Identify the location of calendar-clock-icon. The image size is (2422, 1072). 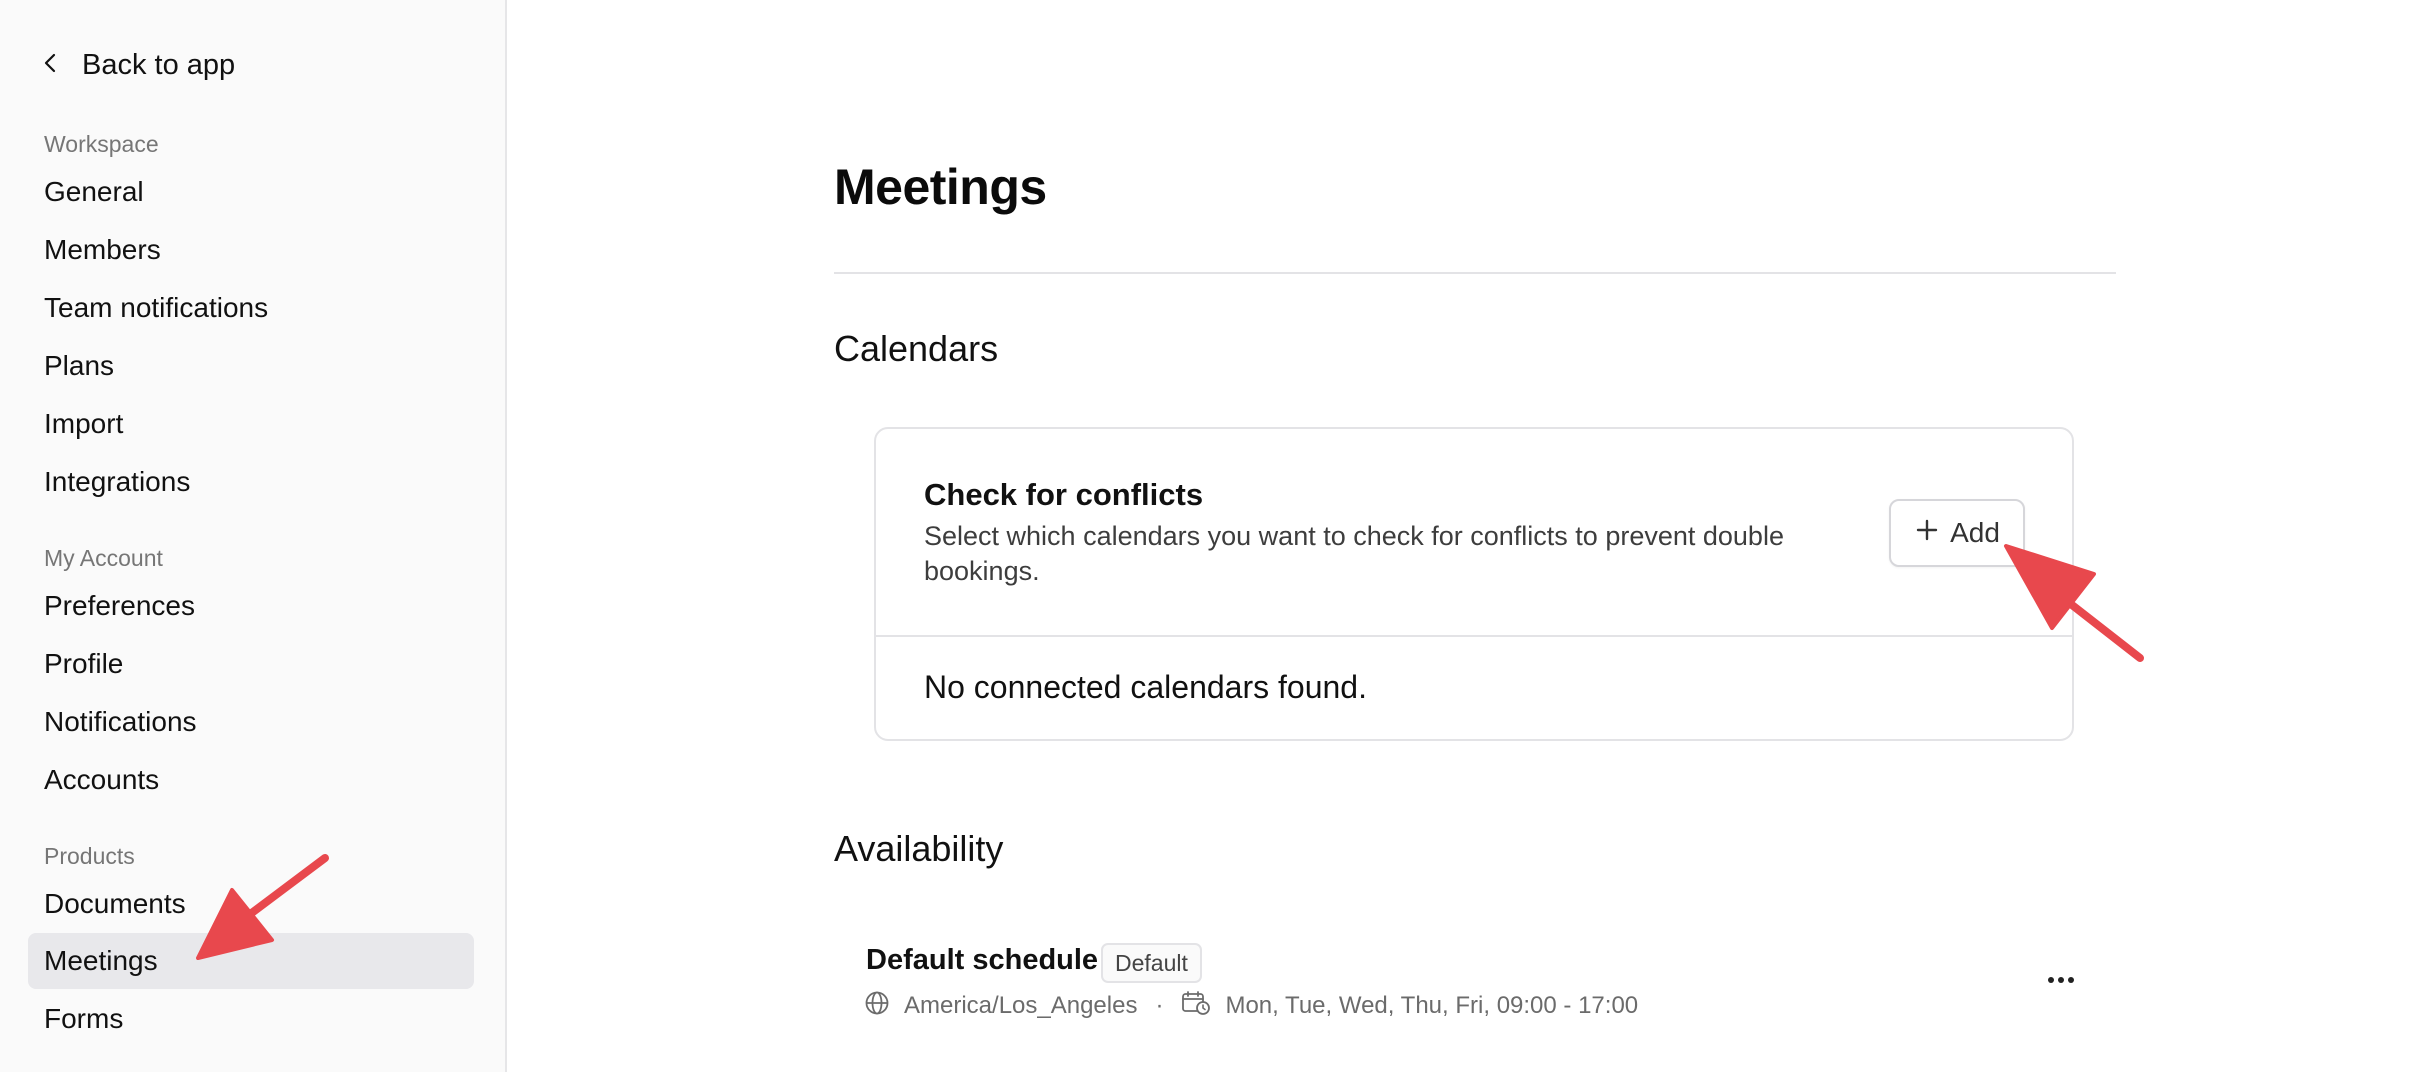
(1196, 1006).